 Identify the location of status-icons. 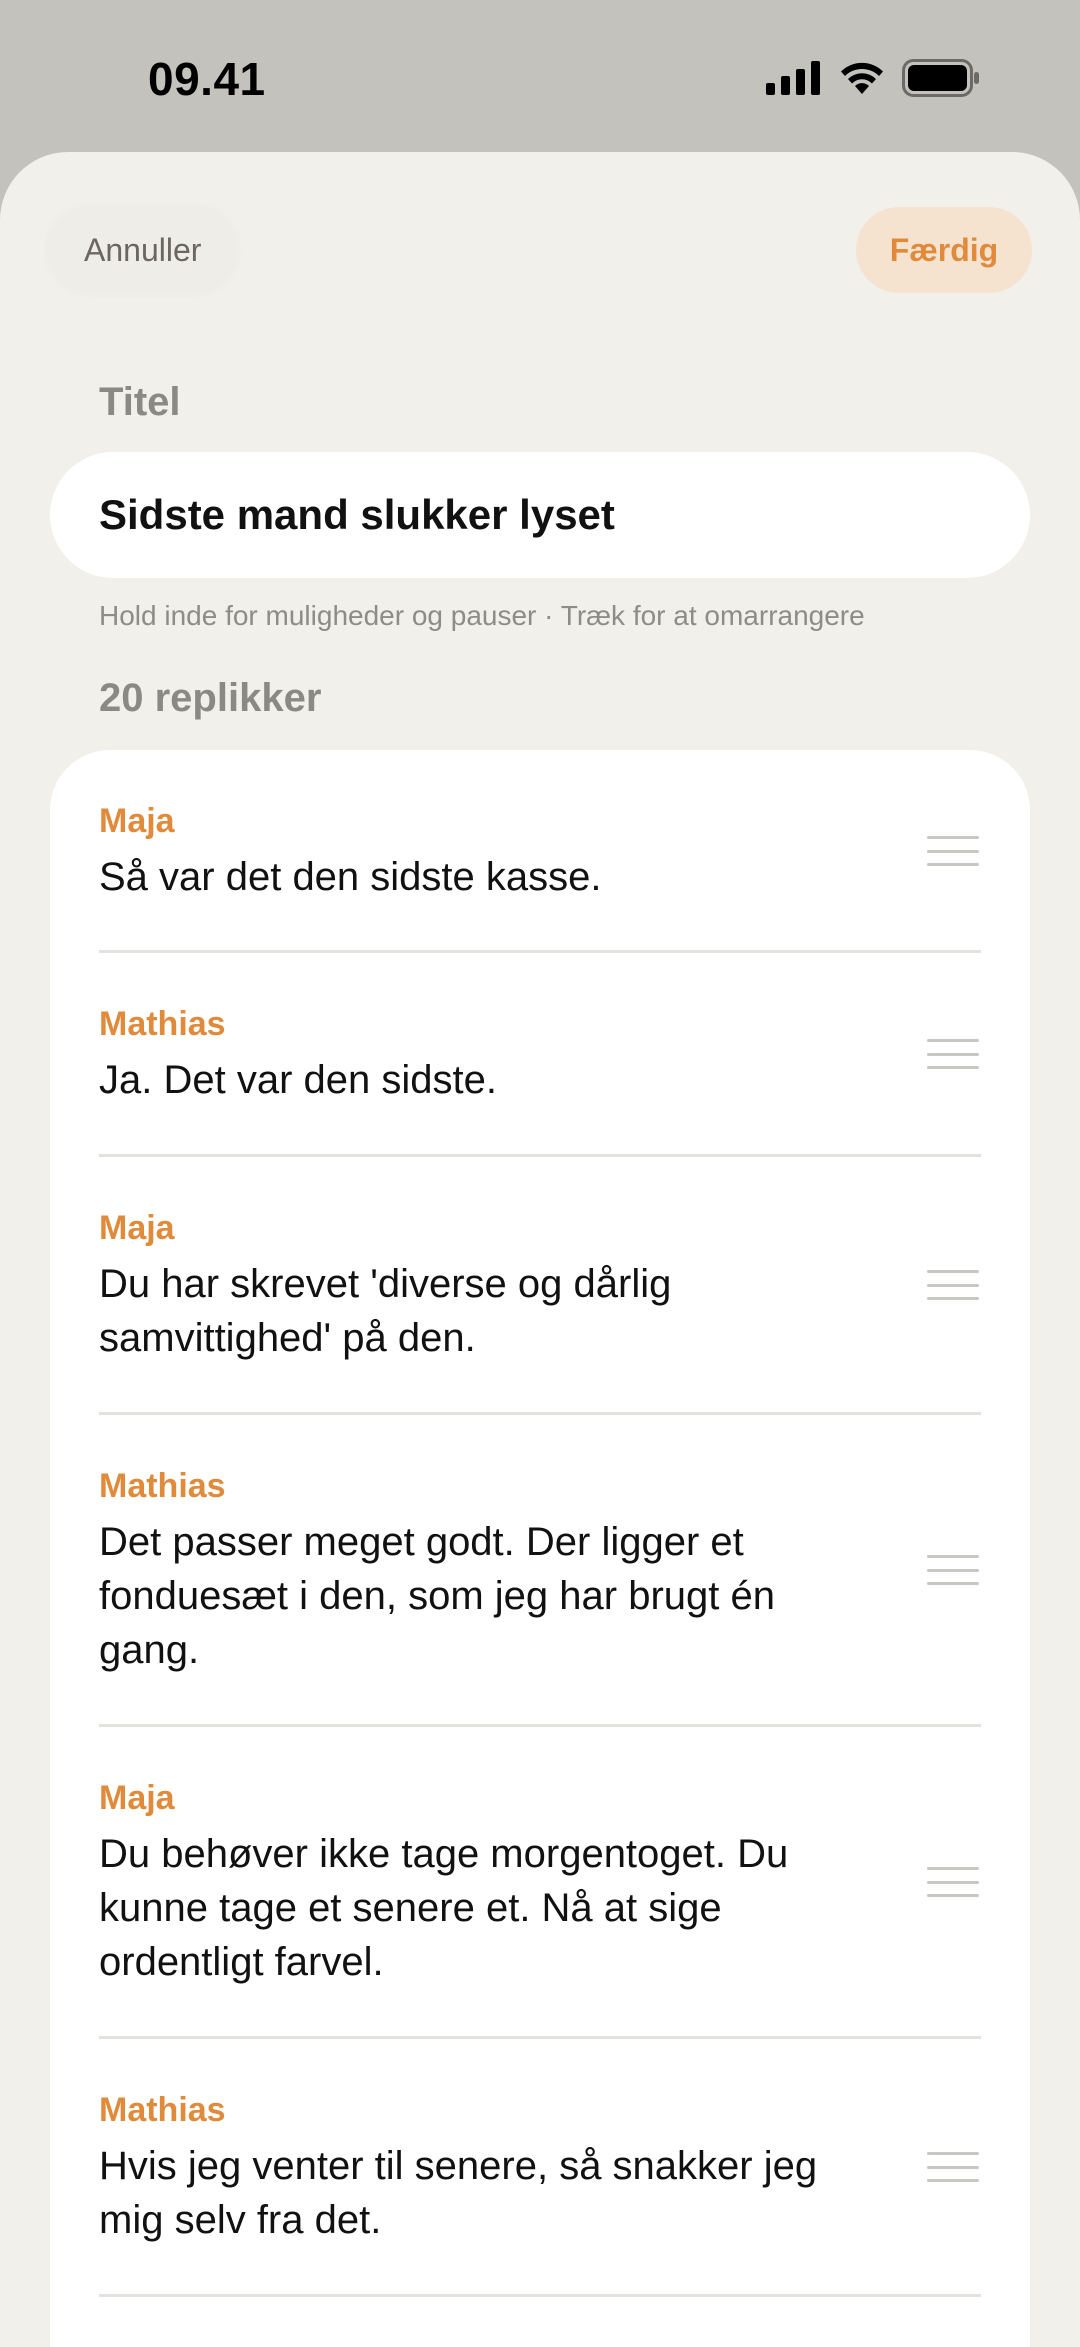
(873, 78).